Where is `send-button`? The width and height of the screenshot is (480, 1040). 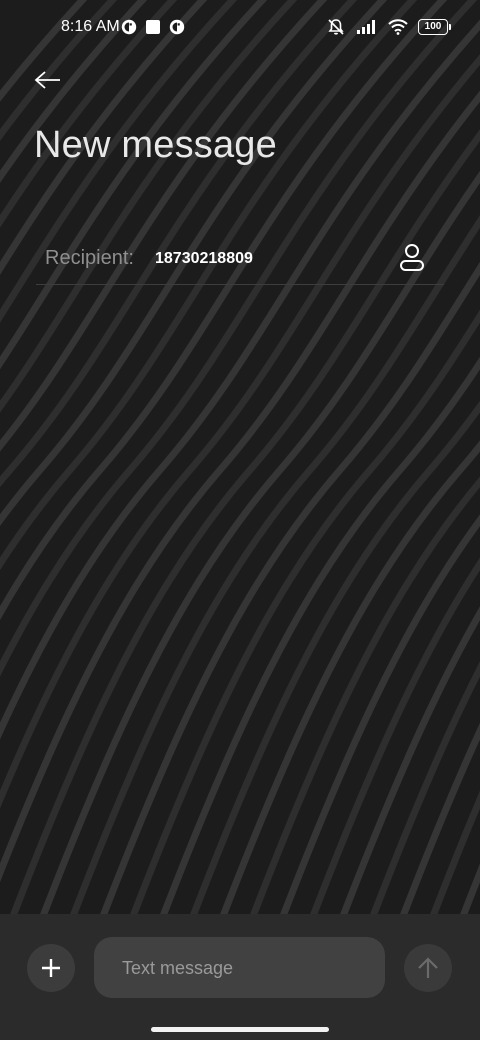
send-button is located at coordinates (428, 968).